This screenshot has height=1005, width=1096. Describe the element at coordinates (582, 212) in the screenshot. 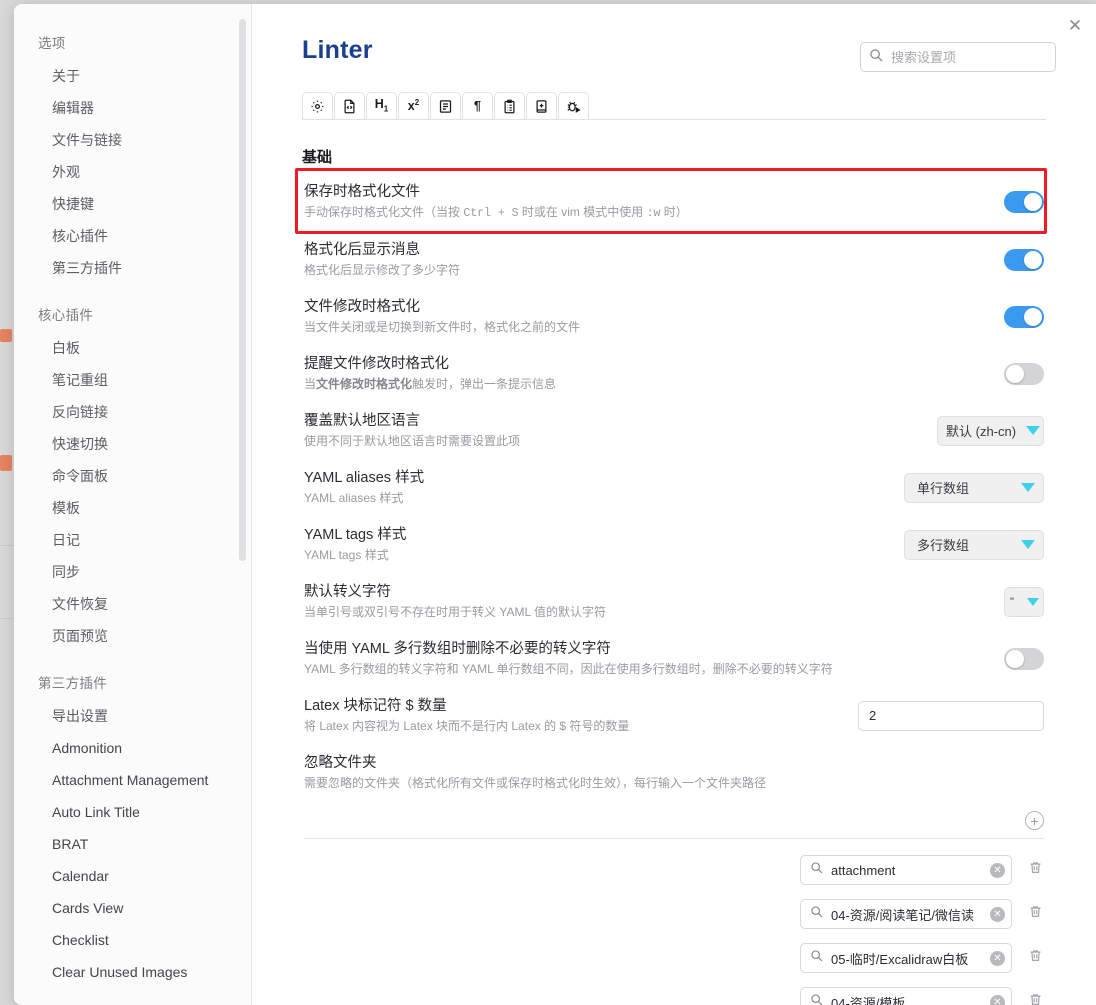

I see `desc-text-mid: 时或在 vim 模式中使用` at that location.